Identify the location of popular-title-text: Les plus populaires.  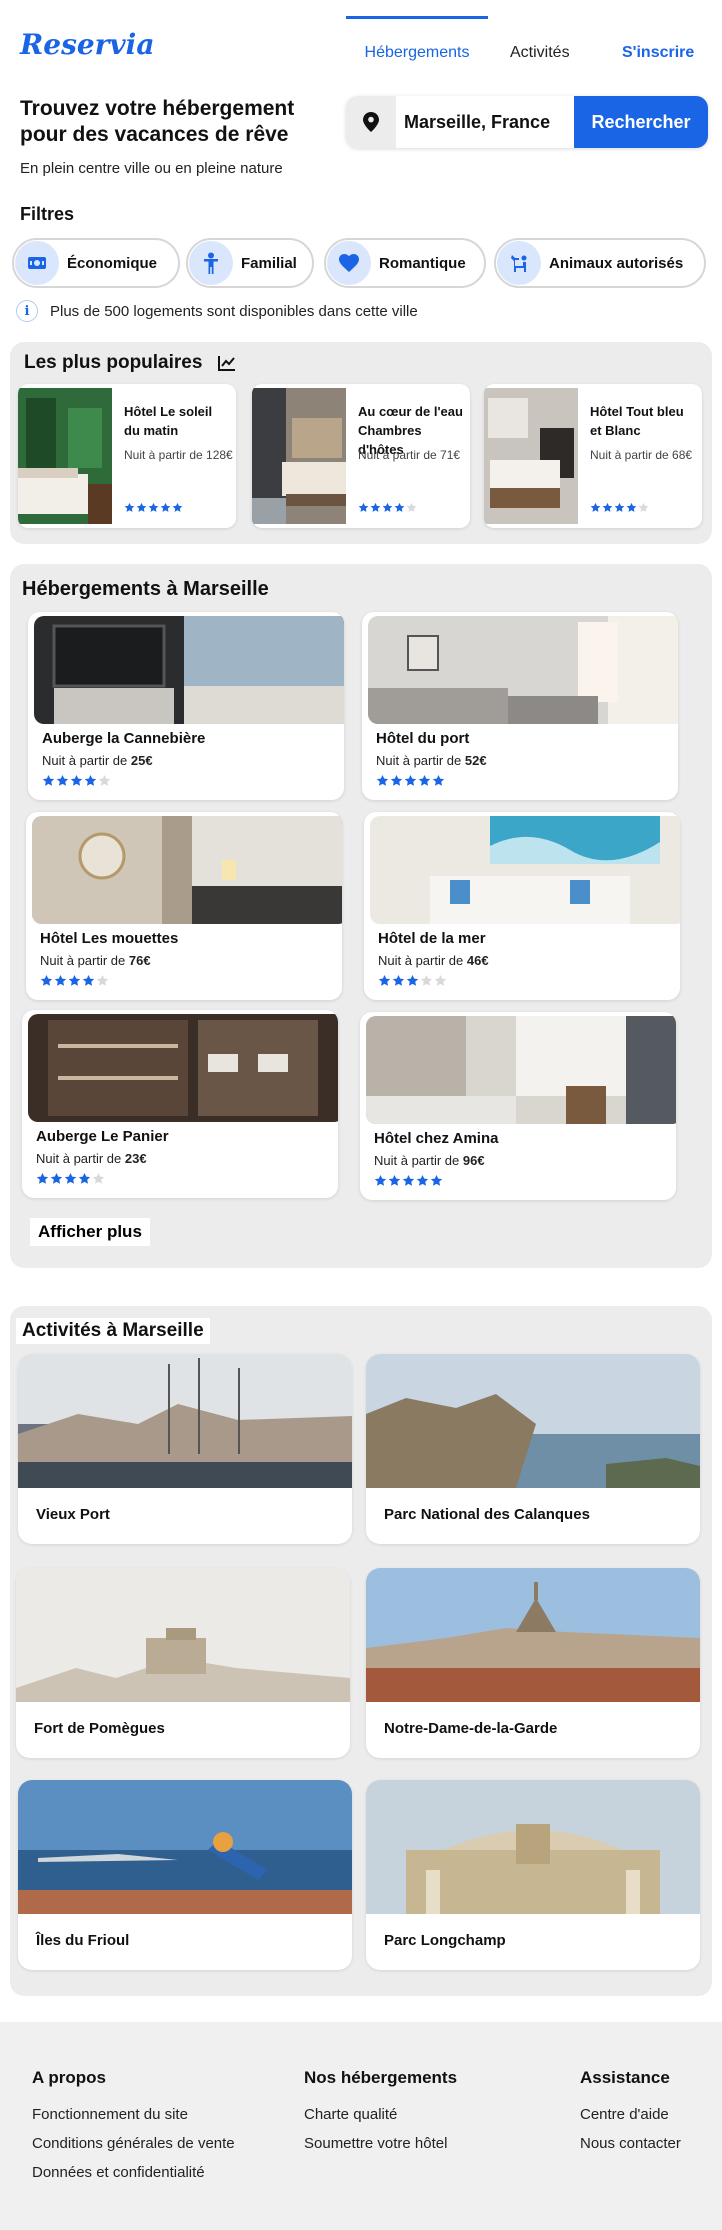
(113, 362).